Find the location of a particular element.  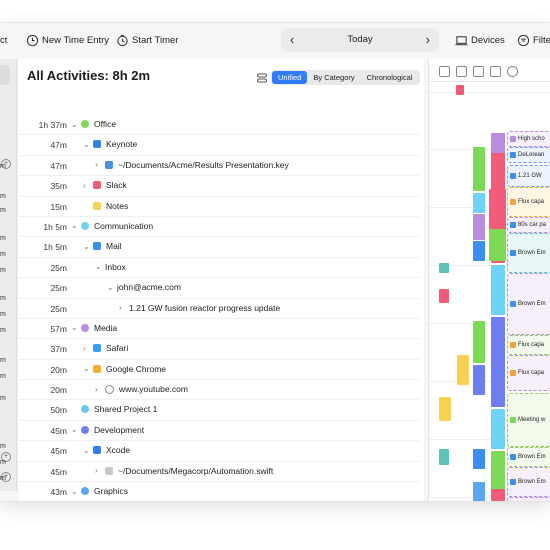

activity-label: Xcode is located at coordinates (118, 450).